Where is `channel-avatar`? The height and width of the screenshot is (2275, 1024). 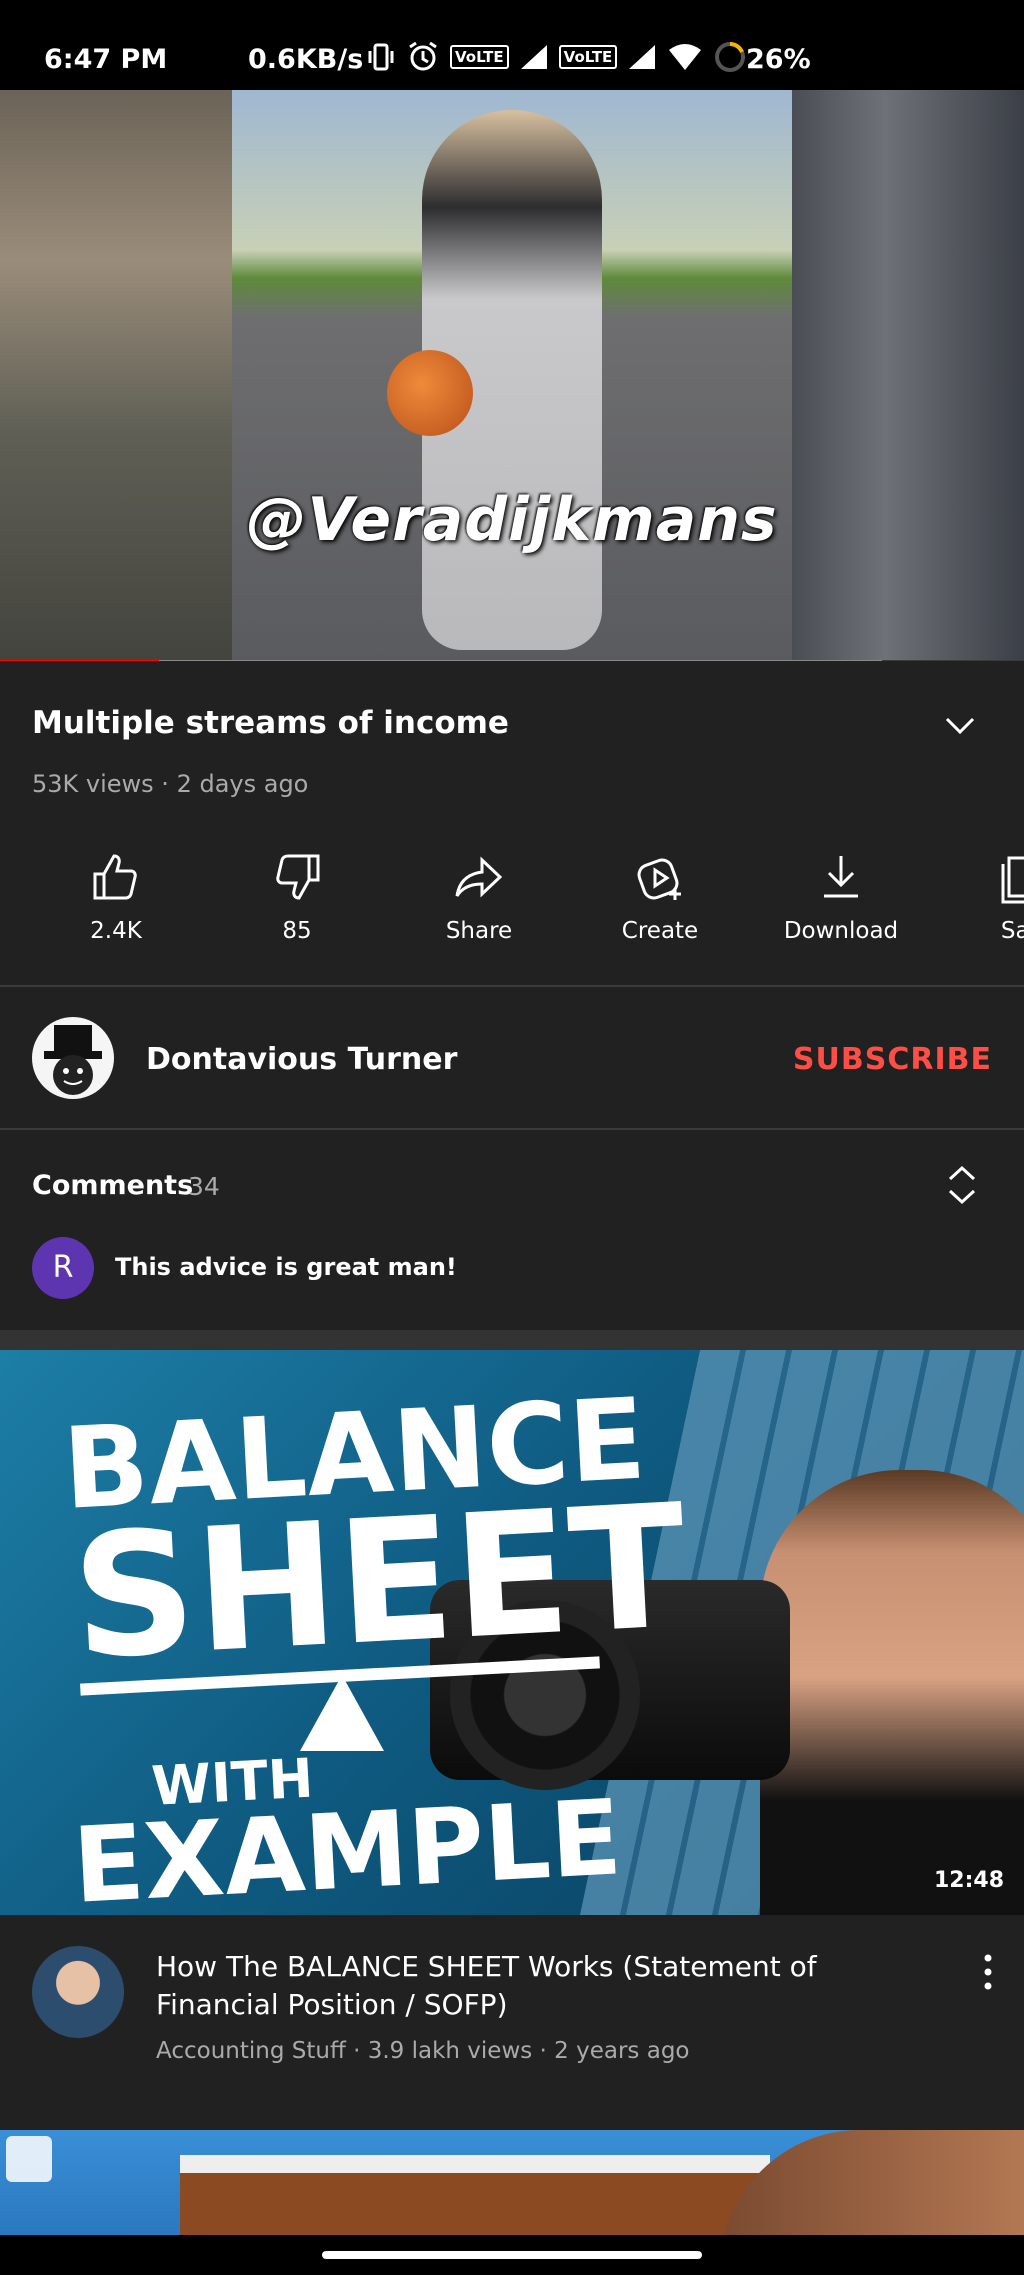
channel-avatar is located at coordinates (73, 1058).